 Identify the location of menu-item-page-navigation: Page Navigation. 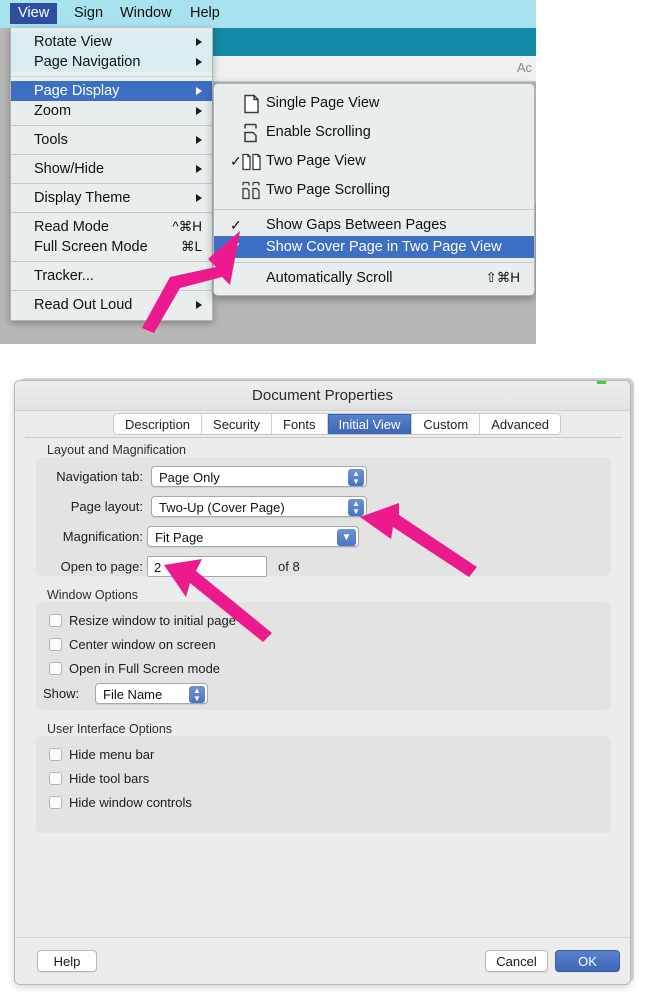
(111, 62).